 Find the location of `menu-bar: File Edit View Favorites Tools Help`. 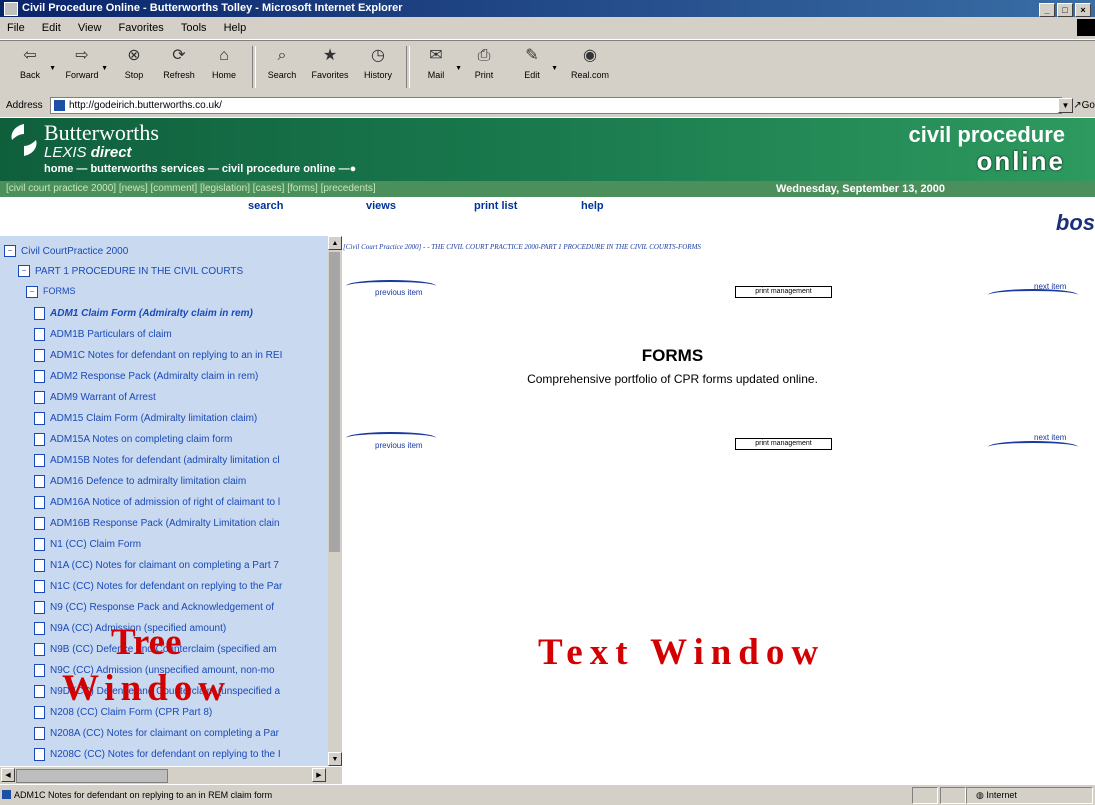

menu-bar: File Edit View Favorites Tools Help is located at coordinates (547, 28).